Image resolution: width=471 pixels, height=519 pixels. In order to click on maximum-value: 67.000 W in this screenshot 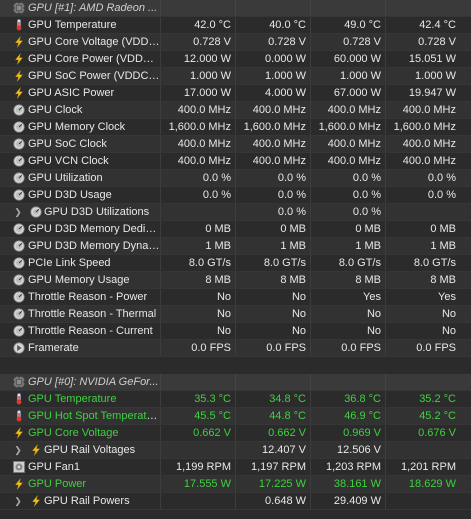, I will do `click(347, 93)`.